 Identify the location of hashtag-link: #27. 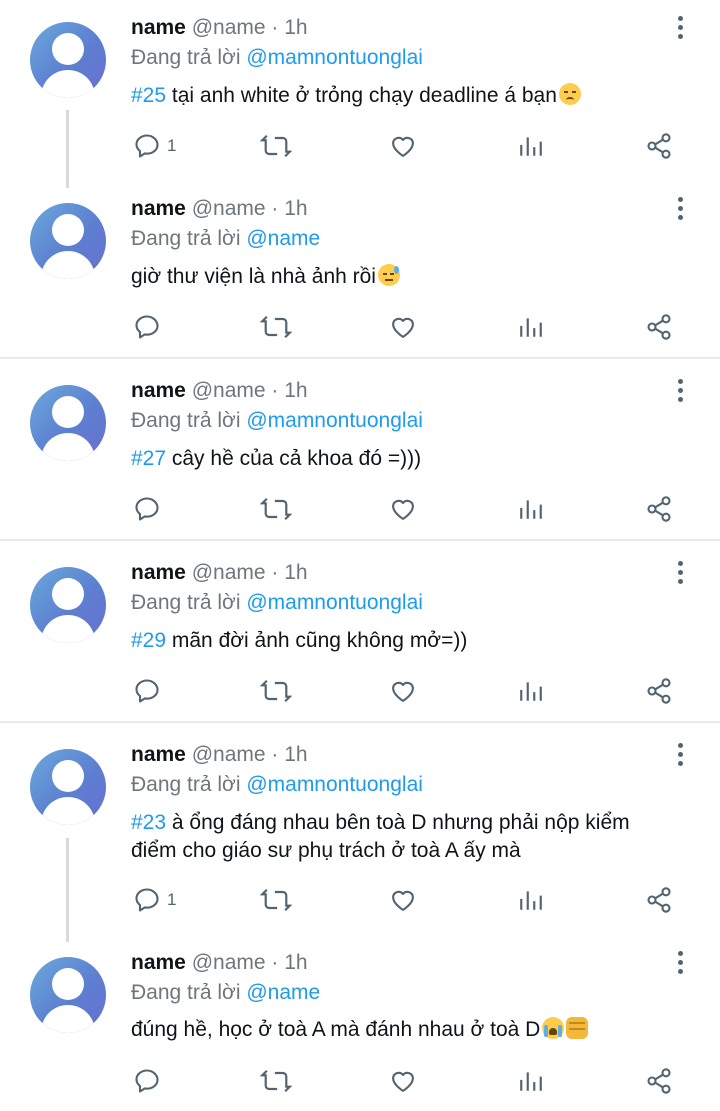
(148, 458).